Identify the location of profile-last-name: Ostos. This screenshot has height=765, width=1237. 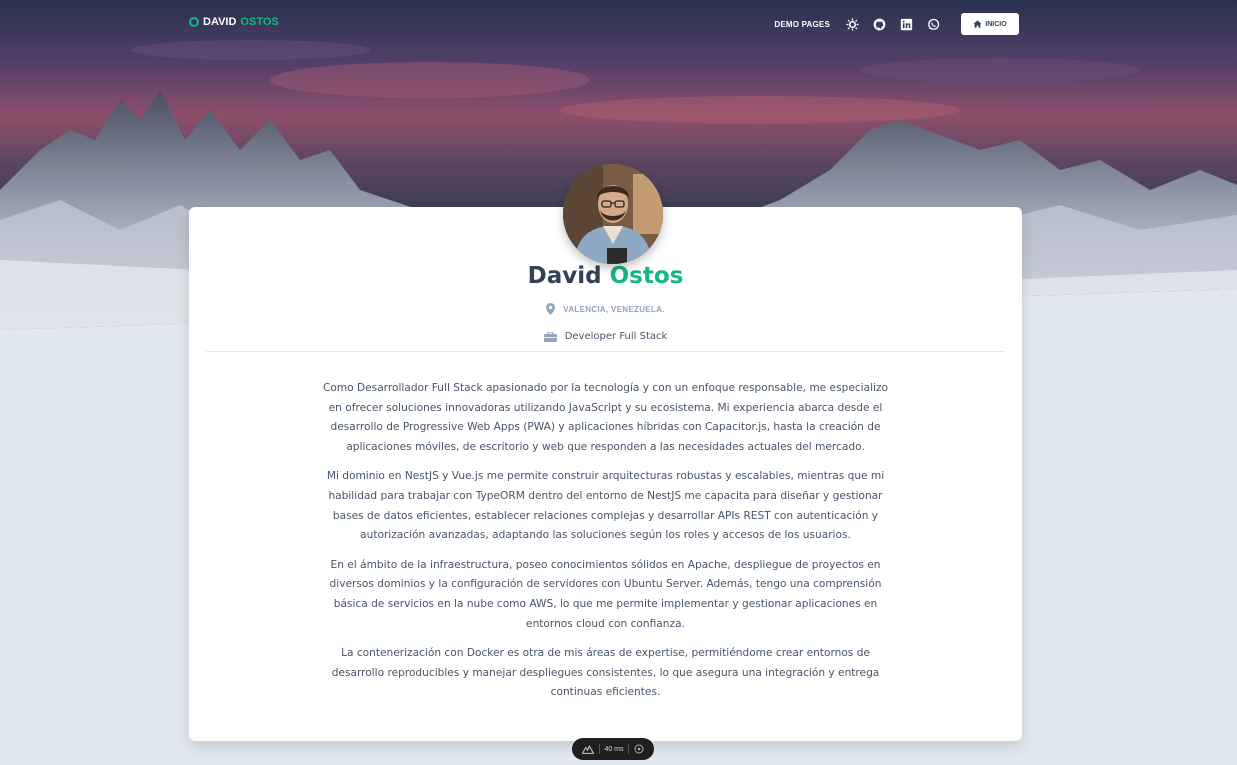
(646, 276).